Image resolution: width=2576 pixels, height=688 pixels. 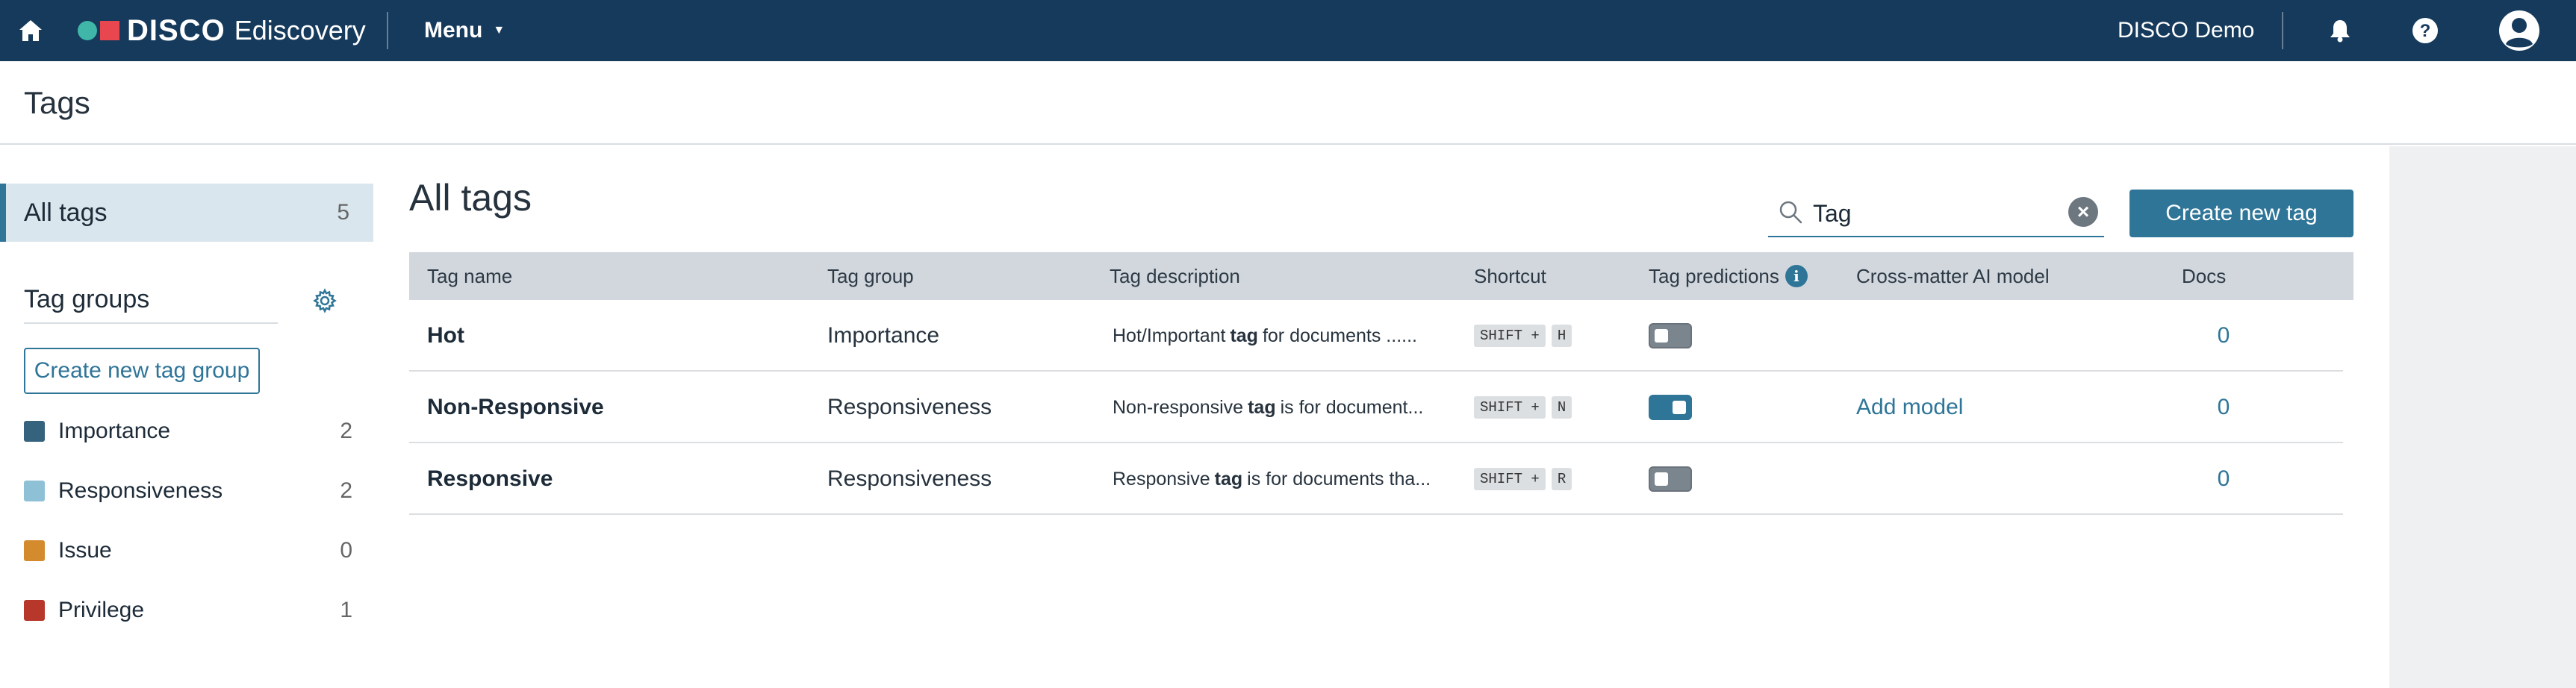 What do you see at coordinates (870, 276) in the screenshot?
I see `column-header-tag-group: Tag group` at bounding box center [870, 276].